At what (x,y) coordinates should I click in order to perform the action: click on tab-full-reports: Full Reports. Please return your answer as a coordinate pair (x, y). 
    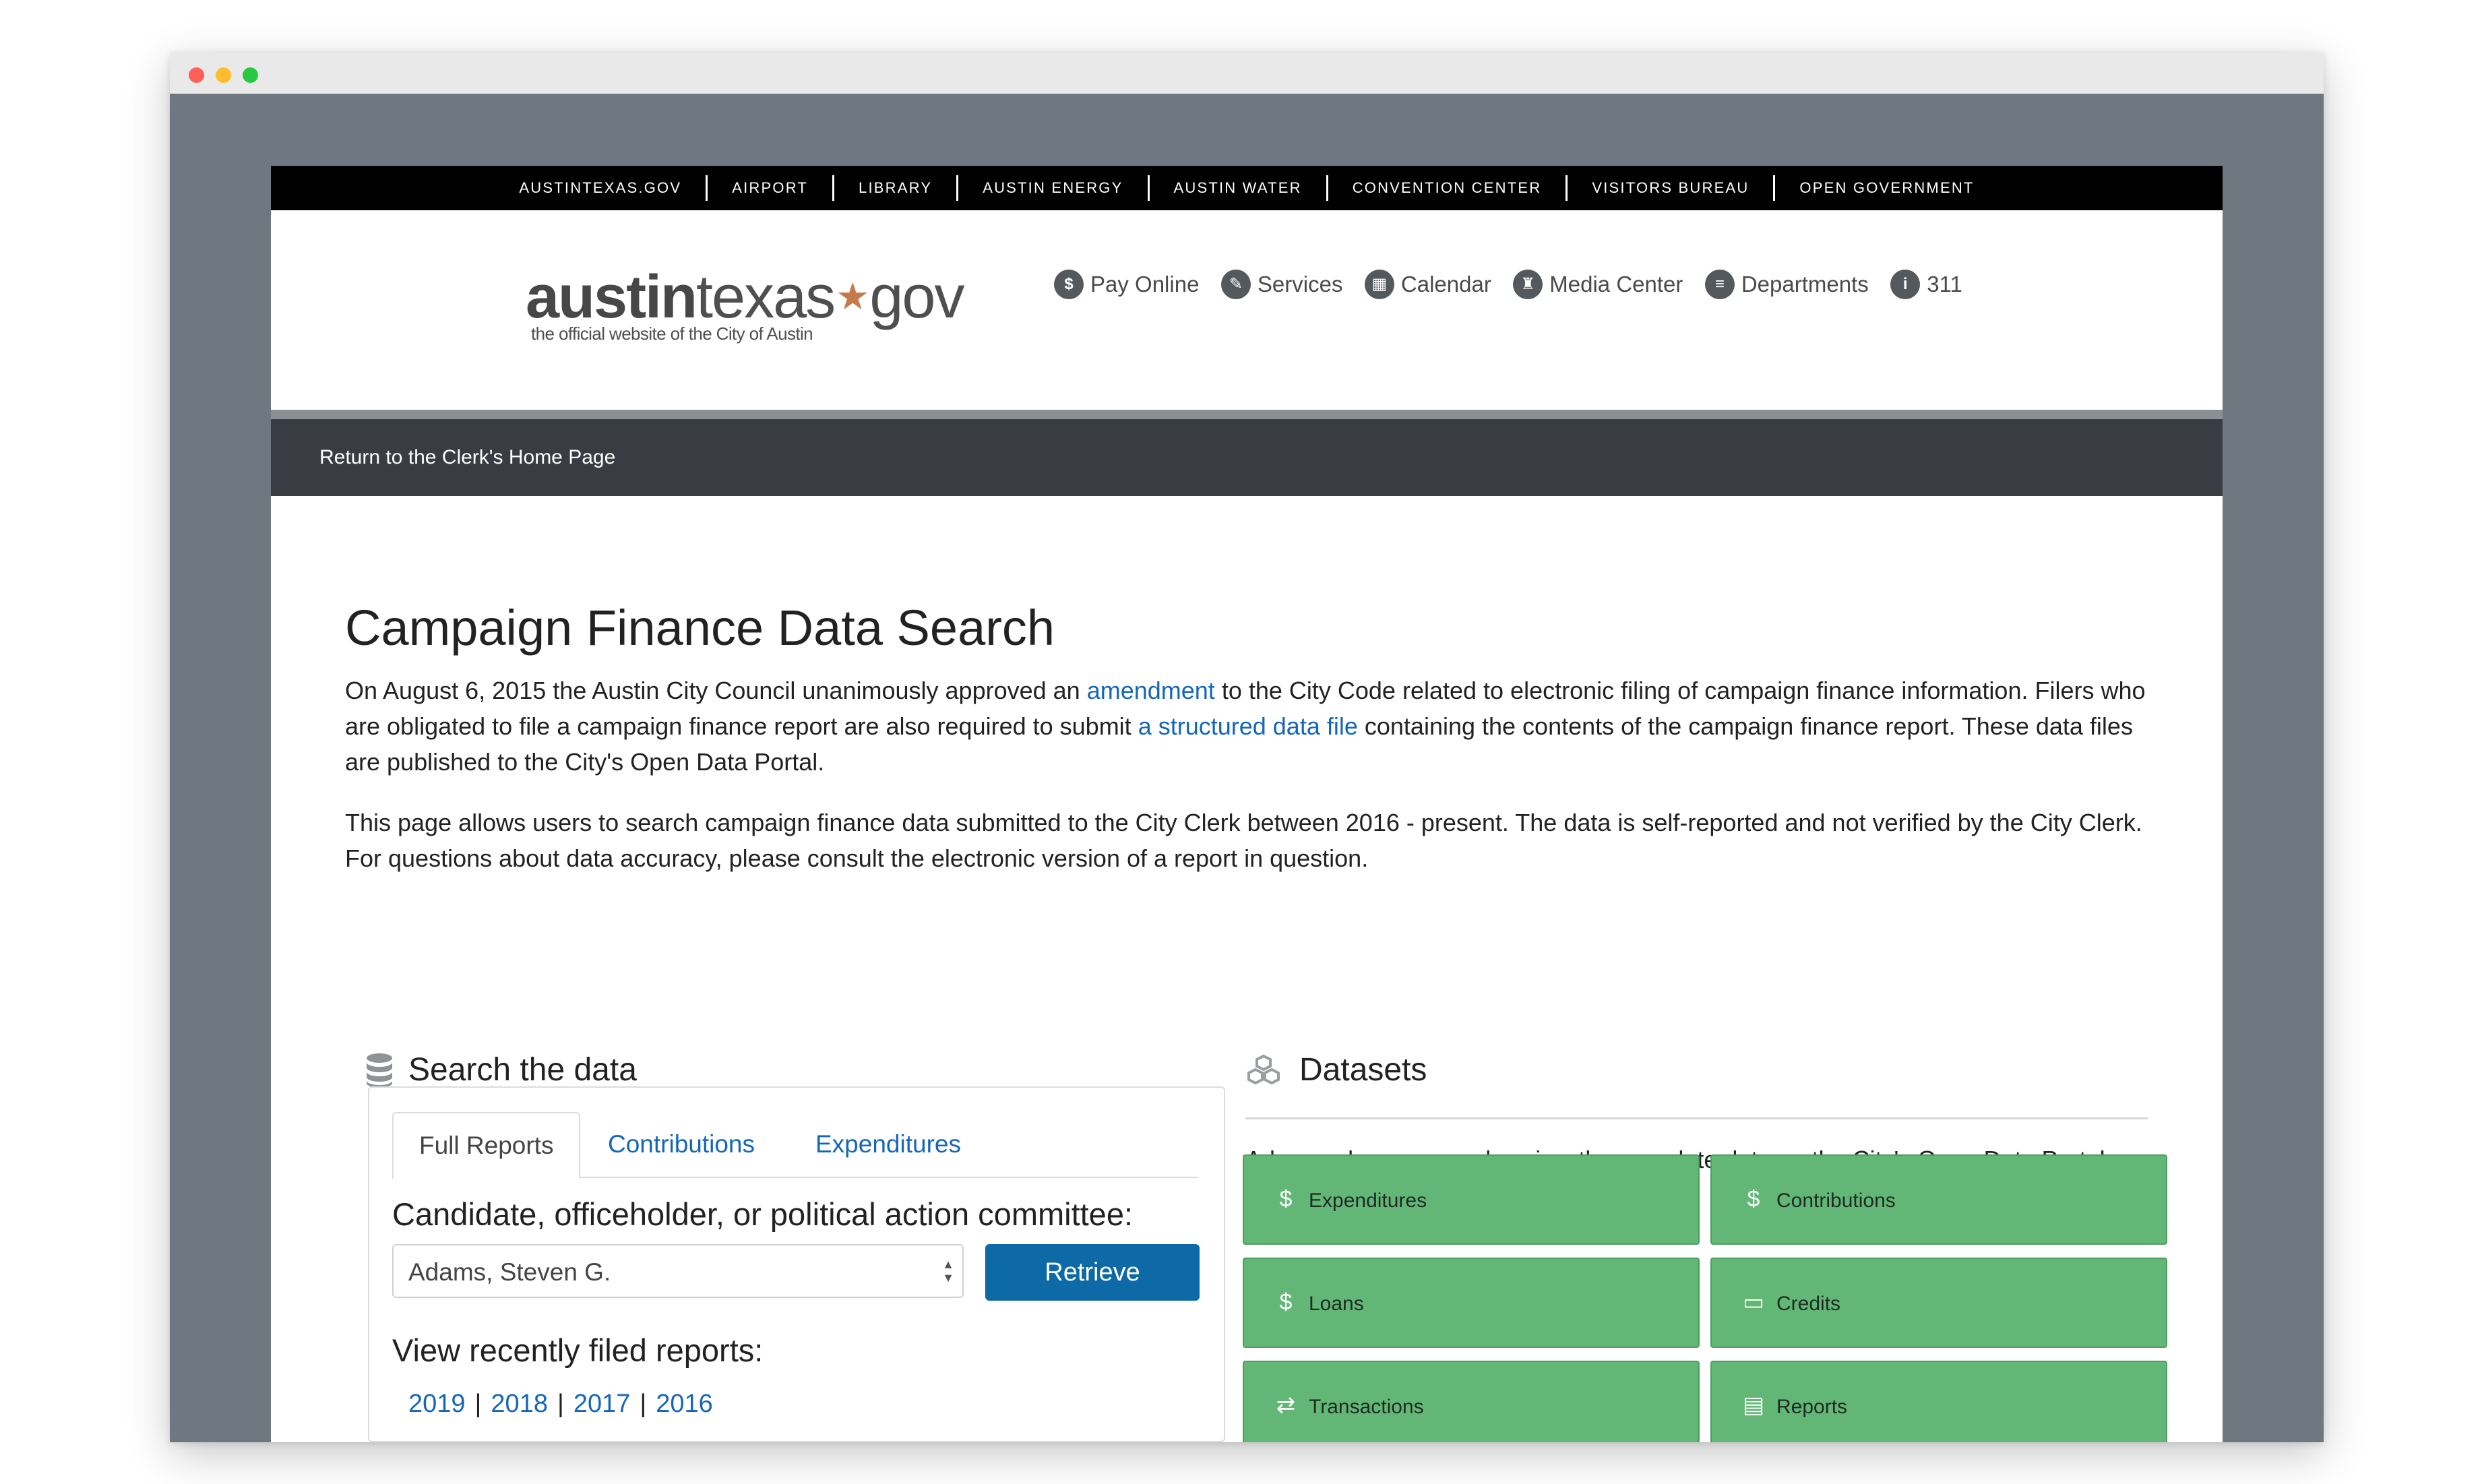
    Looking at the image, I should click on (486, 1145).